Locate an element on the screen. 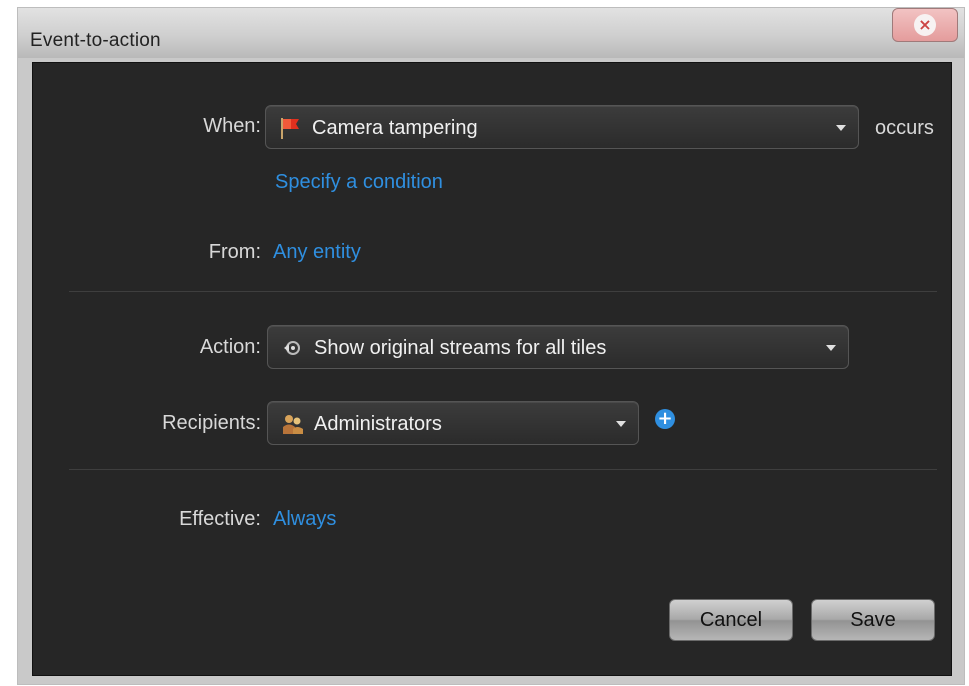  specify-condition-link: Specify a condition is located at coordinates (359, 182).